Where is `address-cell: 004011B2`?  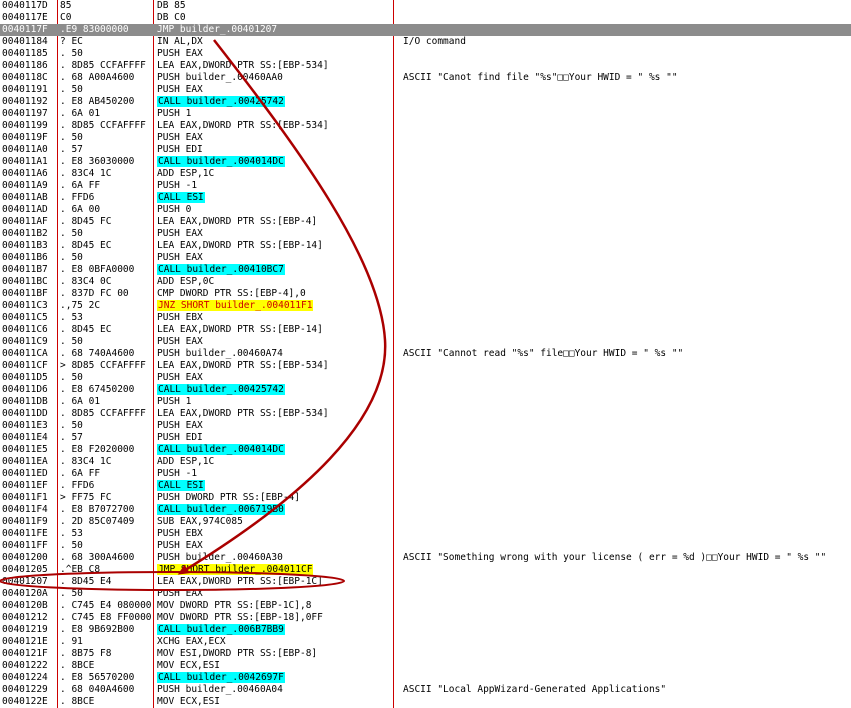 address-cell: 004011B2 is located at coordinates (25, 233).